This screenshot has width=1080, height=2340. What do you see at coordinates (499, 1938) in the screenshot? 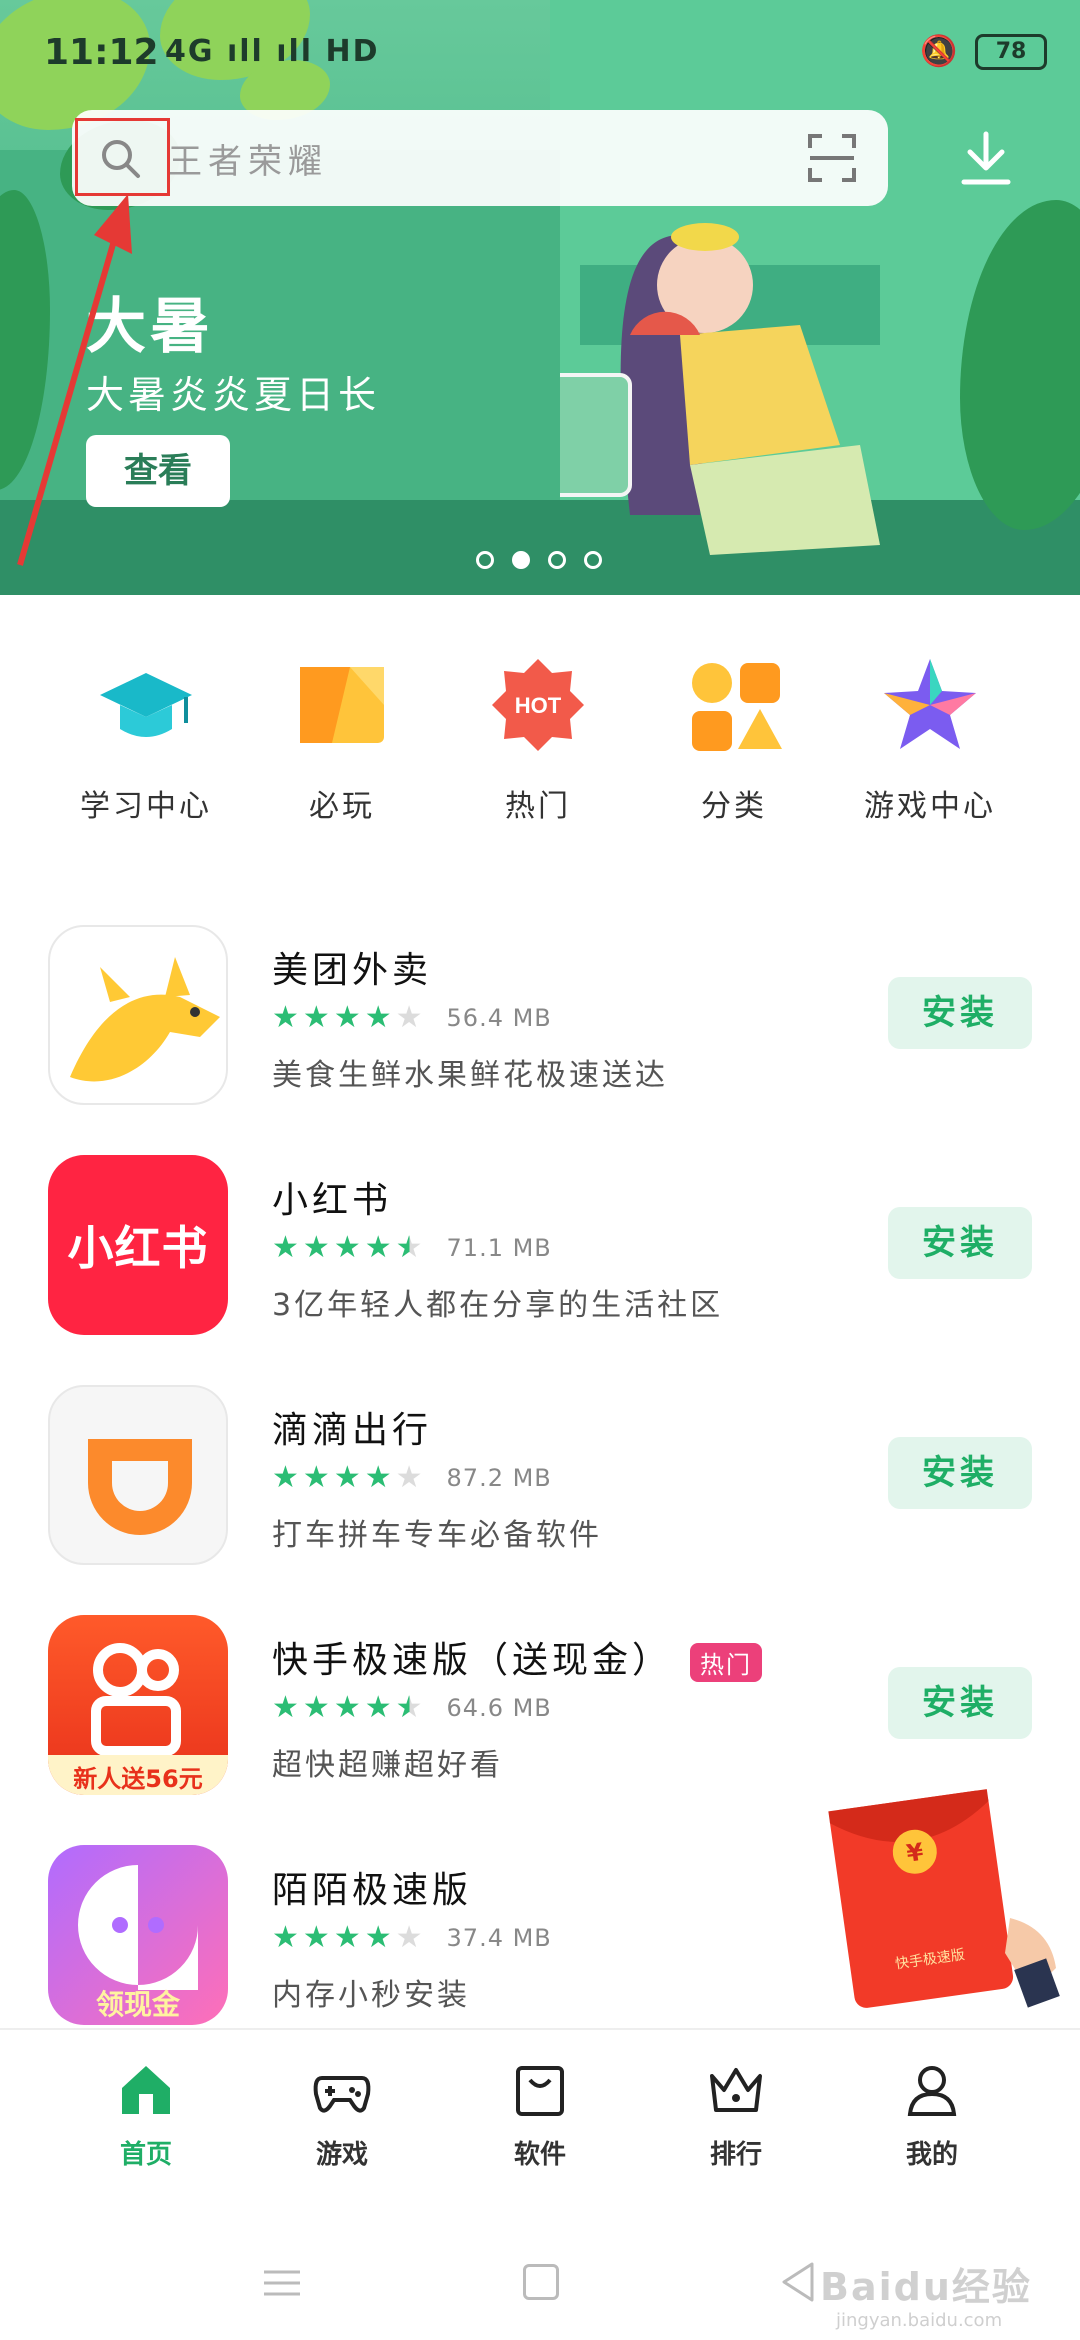
I see `app-size: 37.4 MB` at bounding box center [499, 1938].